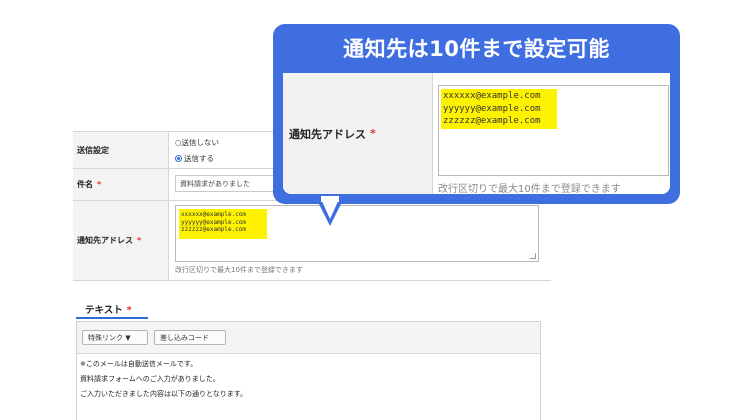 This screenshot has width=740, height=420. What do you see at coordinates (190, 337) in the screenshot?
I see `insert-code-button: 差し込みコード` at bounding box center [190, 337].